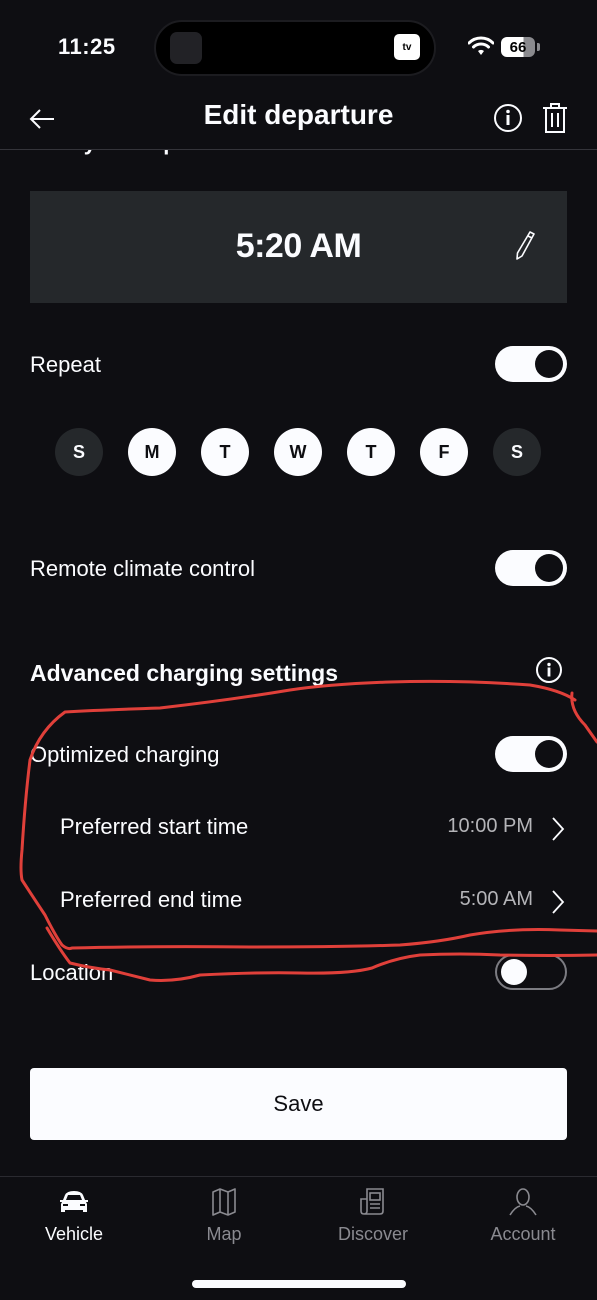  I want to click on preferred-start-row: Preferred start time 10:00 PM, so click(298, 828).